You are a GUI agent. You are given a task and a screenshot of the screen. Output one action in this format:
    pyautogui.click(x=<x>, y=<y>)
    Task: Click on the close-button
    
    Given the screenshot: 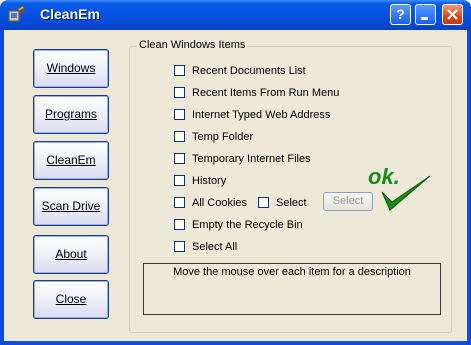 What is the action you would take?
    pyautogui.click(x=452, y=14)
    